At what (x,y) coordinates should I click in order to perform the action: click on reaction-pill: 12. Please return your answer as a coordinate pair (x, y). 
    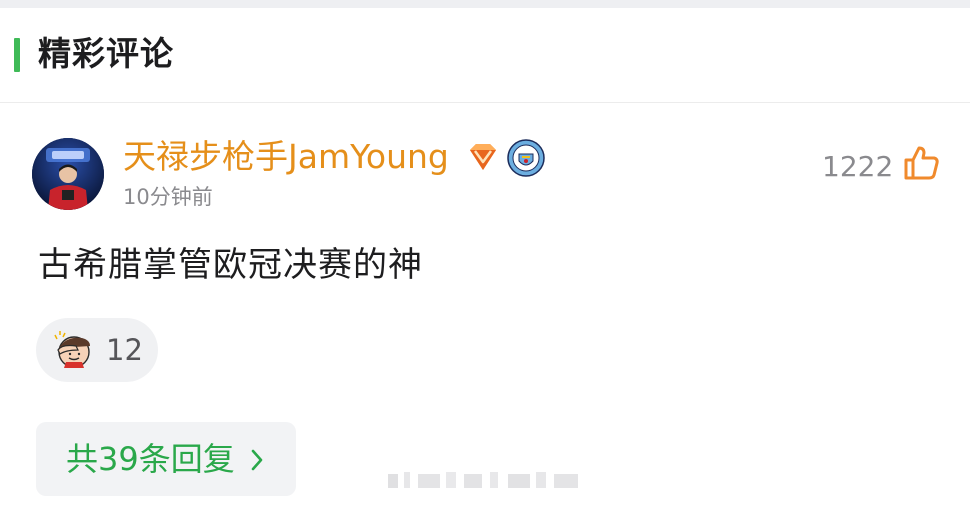
    Looking at the image, I should click on (97, 350).